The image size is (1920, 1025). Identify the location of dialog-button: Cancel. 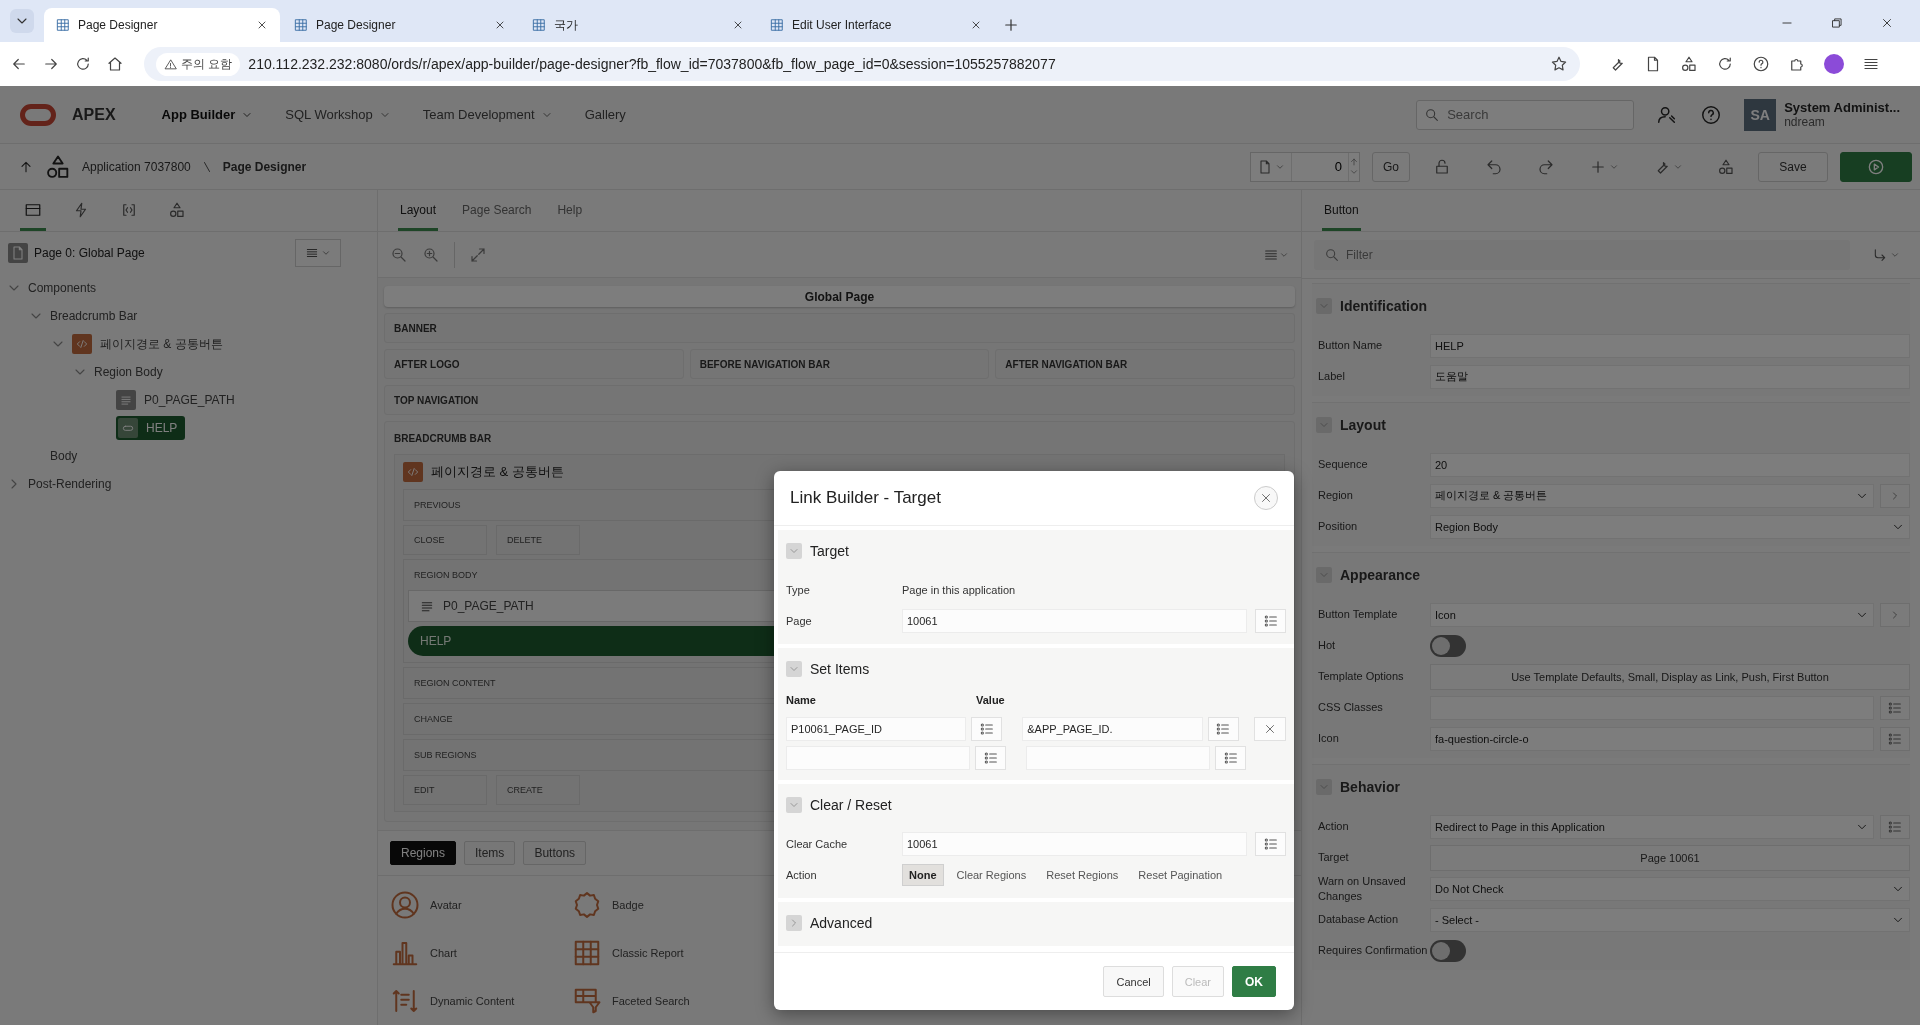
(1133, 981).